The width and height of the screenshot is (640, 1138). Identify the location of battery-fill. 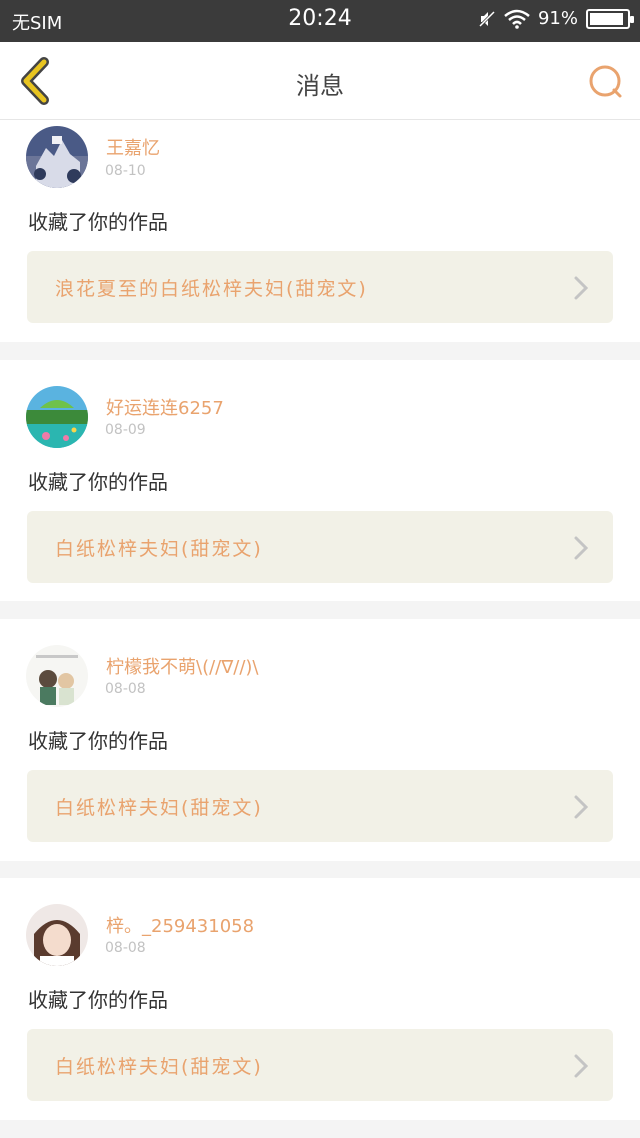
(606, 18).